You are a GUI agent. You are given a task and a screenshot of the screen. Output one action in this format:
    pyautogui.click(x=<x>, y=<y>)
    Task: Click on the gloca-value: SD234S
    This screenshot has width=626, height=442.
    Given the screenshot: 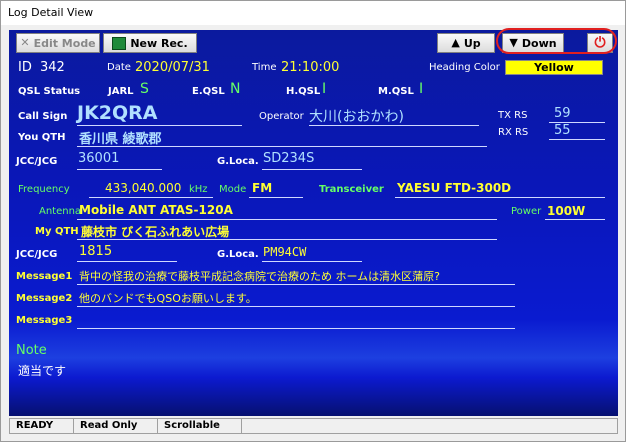 What is the action you would take?
    pyautogui.click(x=288, y=158)
    